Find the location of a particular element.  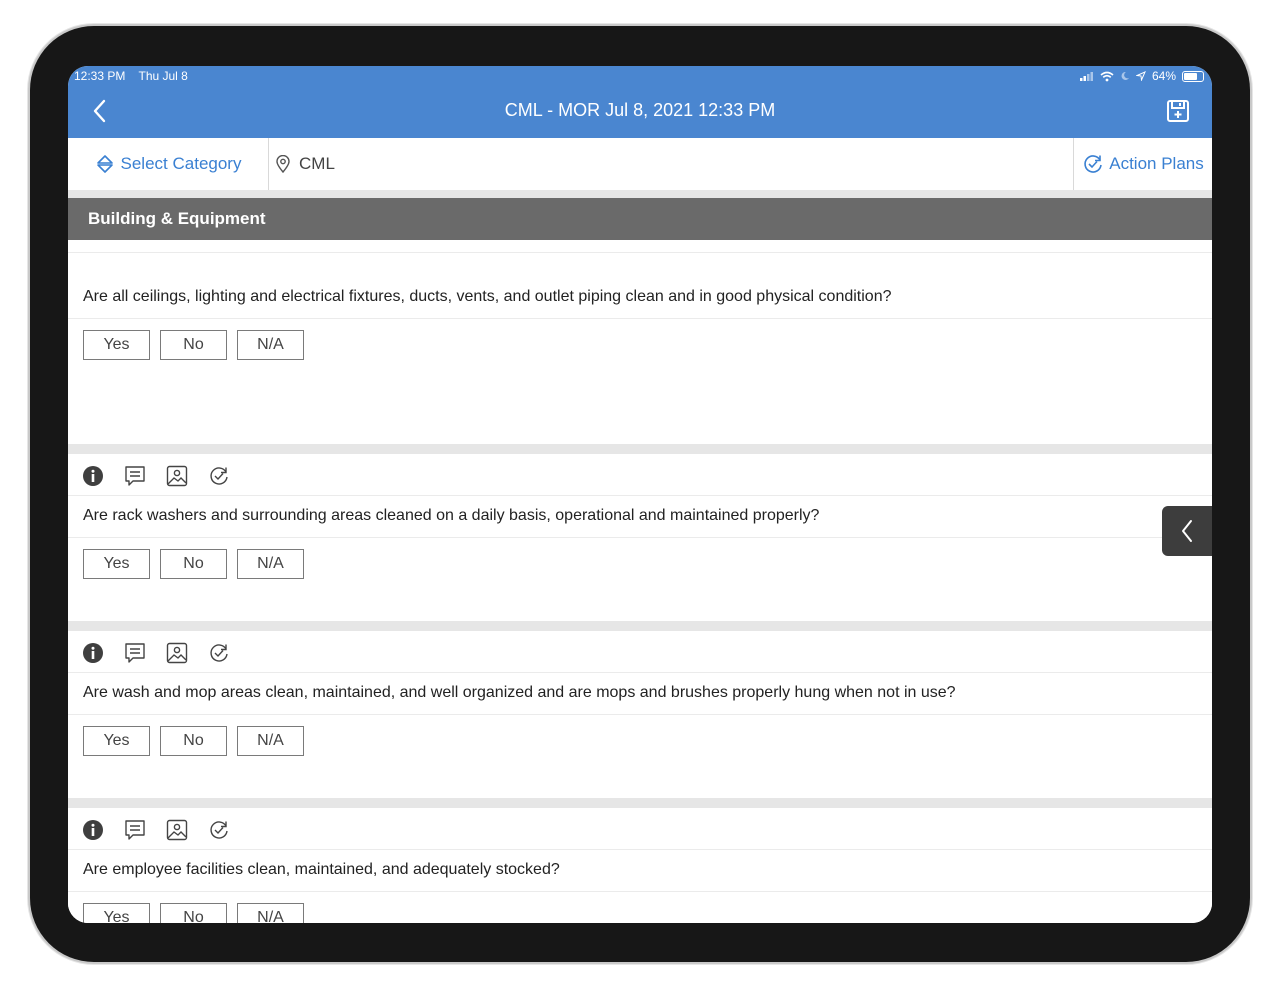

battery-icon is located at coordinates (1193, 76).